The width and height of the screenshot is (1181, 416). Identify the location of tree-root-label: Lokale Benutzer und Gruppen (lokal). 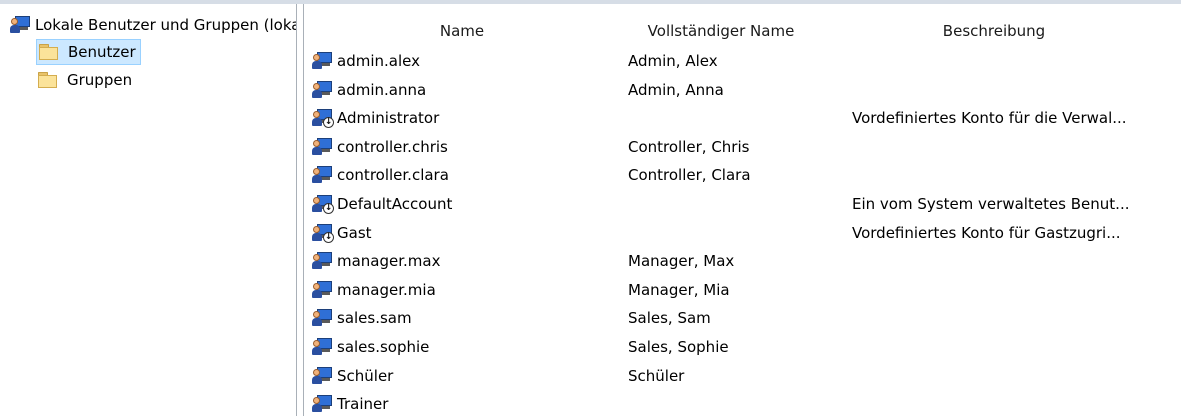
(165, 25).